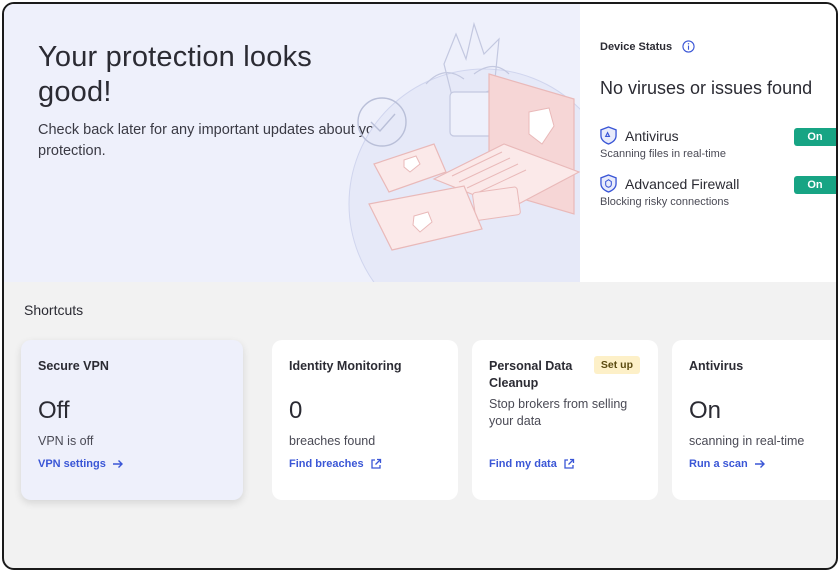 This screenshot has height=574, width=840. I want to click on shortcut-card-secure-vpn: Secure VPN Off VPN is off VPN settings, so click(132, 420).